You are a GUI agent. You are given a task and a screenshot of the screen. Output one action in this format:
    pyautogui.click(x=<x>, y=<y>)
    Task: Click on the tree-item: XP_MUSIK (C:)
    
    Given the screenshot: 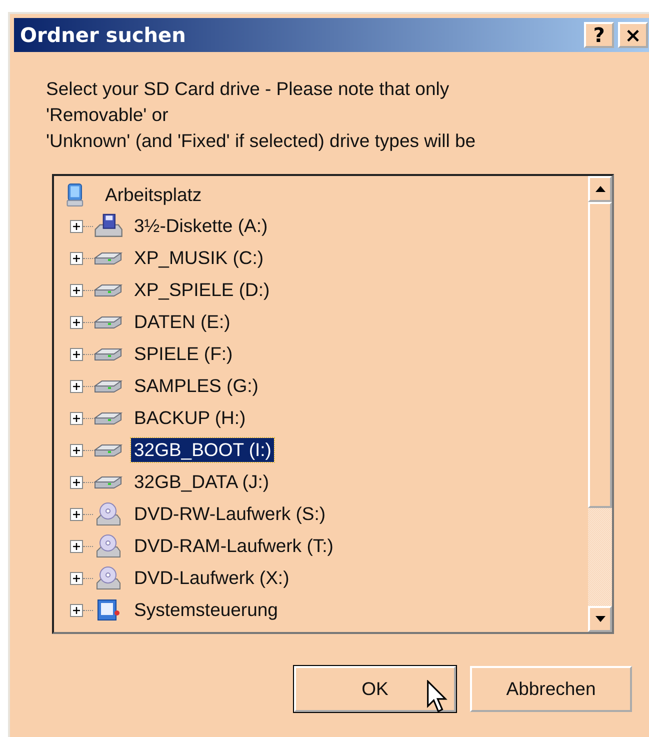 What is the action you would take?
    pyautogui.click(x=199, y=258)
    